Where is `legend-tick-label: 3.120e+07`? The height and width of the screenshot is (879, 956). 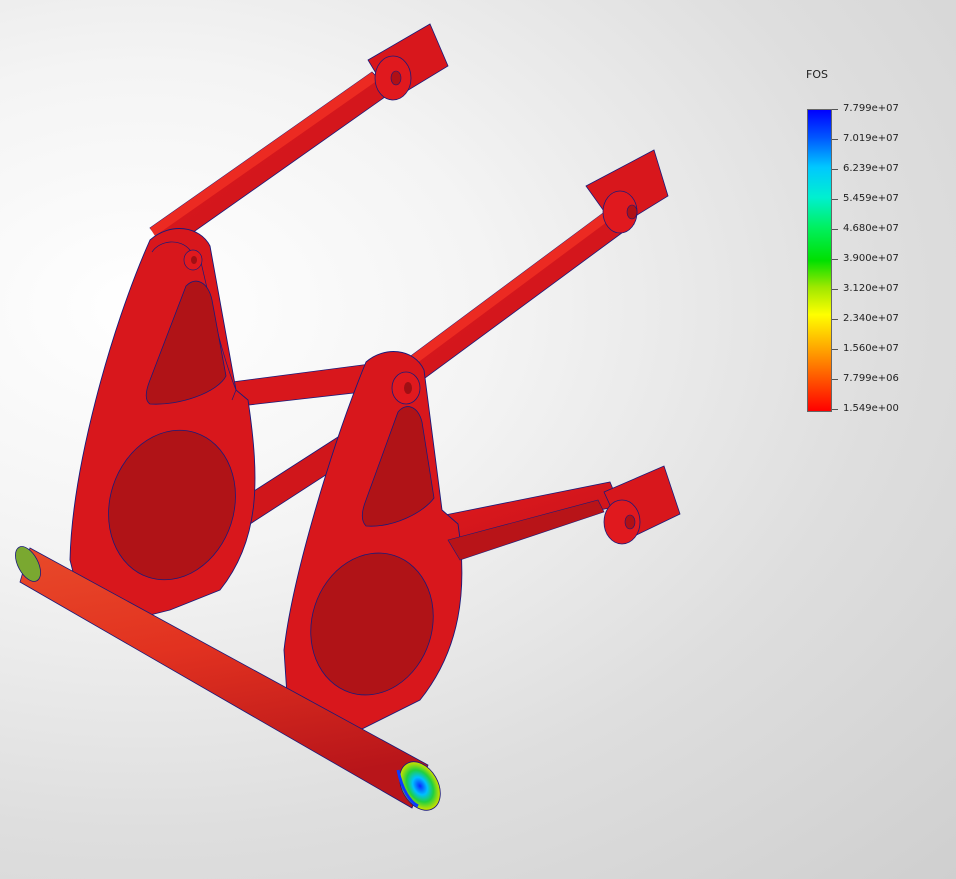 legend-tick-label: 3.120e+07 is located at coordinates (871, 288).